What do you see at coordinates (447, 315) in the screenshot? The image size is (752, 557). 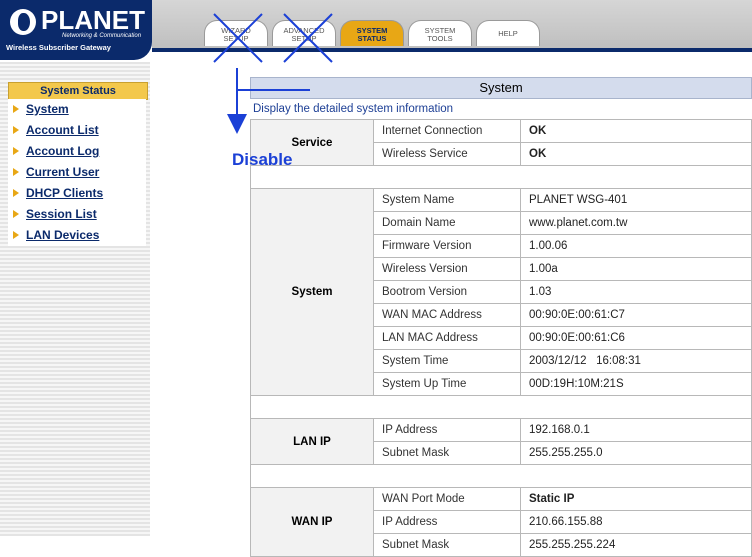 I see `row-key: WAN MAC Address` at bounding box center [447, 315].